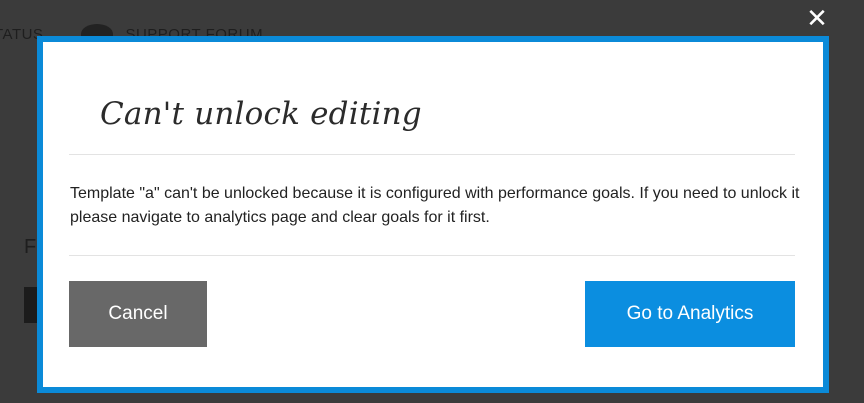  I want to click on close-icon: ✕, so click(817, 19).